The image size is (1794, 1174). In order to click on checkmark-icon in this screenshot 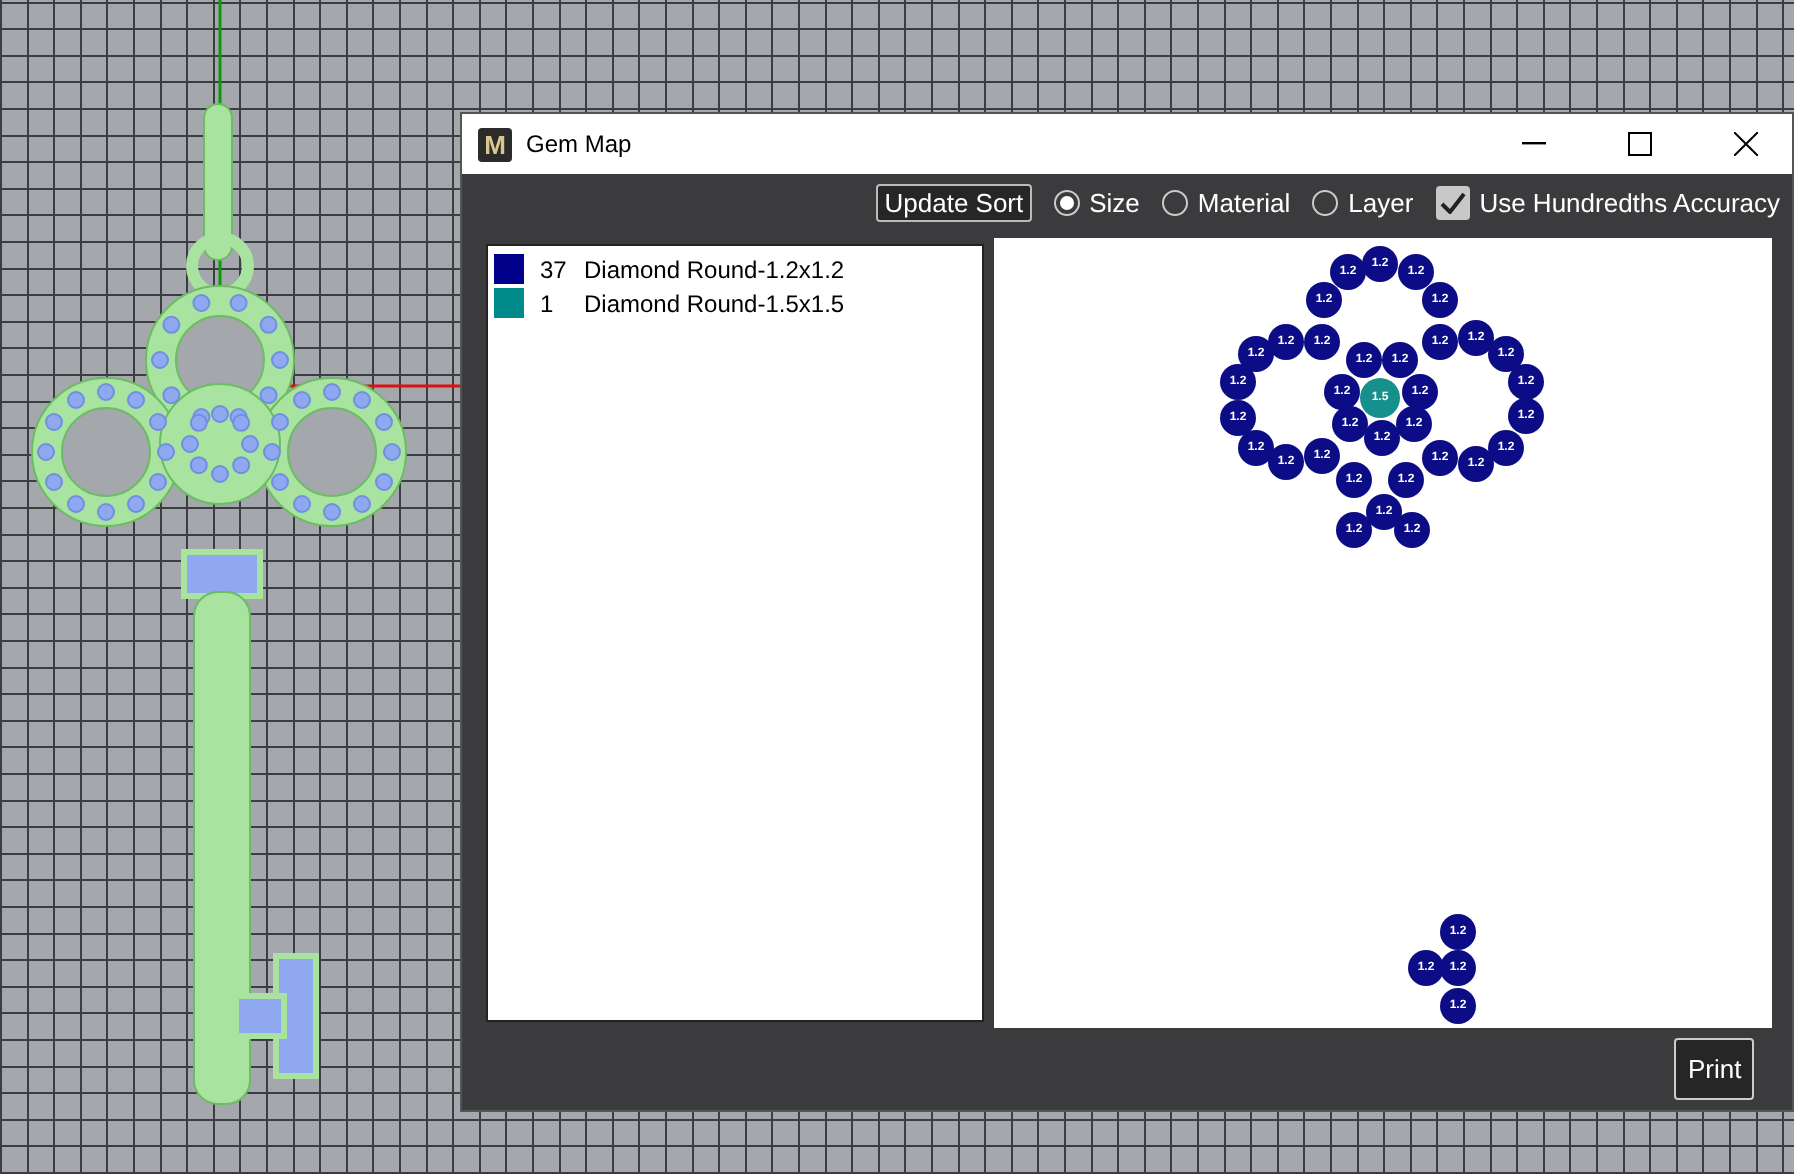, I will do `click(1452, 202)`.